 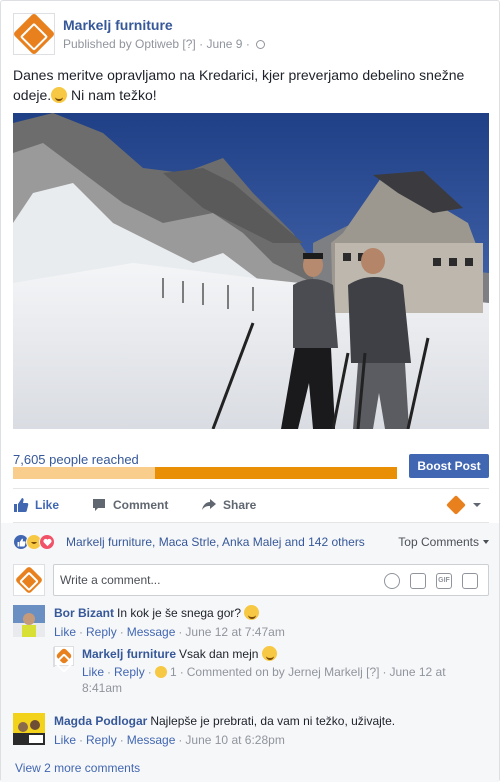 I want to click on comment-button: Comment, so click(x=129, y=505).